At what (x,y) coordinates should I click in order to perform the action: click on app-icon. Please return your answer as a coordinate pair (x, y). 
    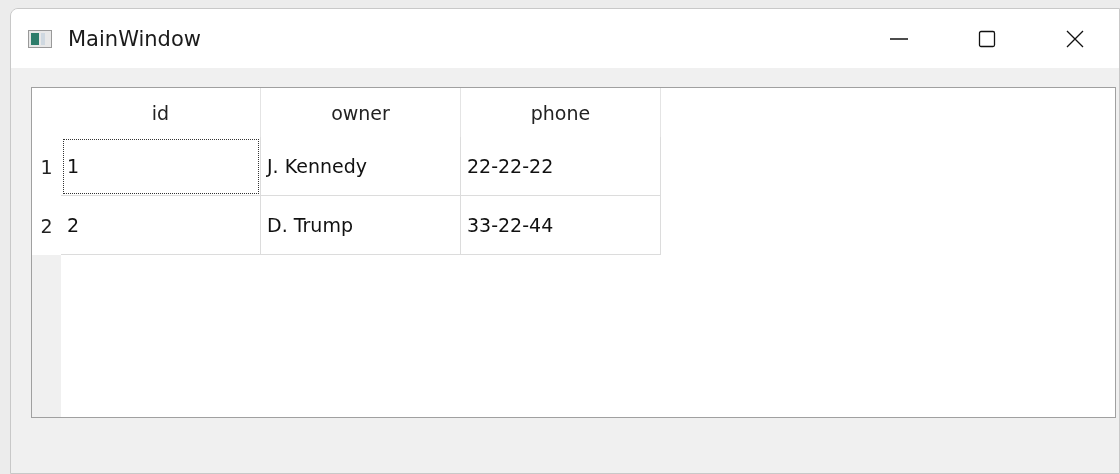
    Looking at the image, I should click on (40, 38).